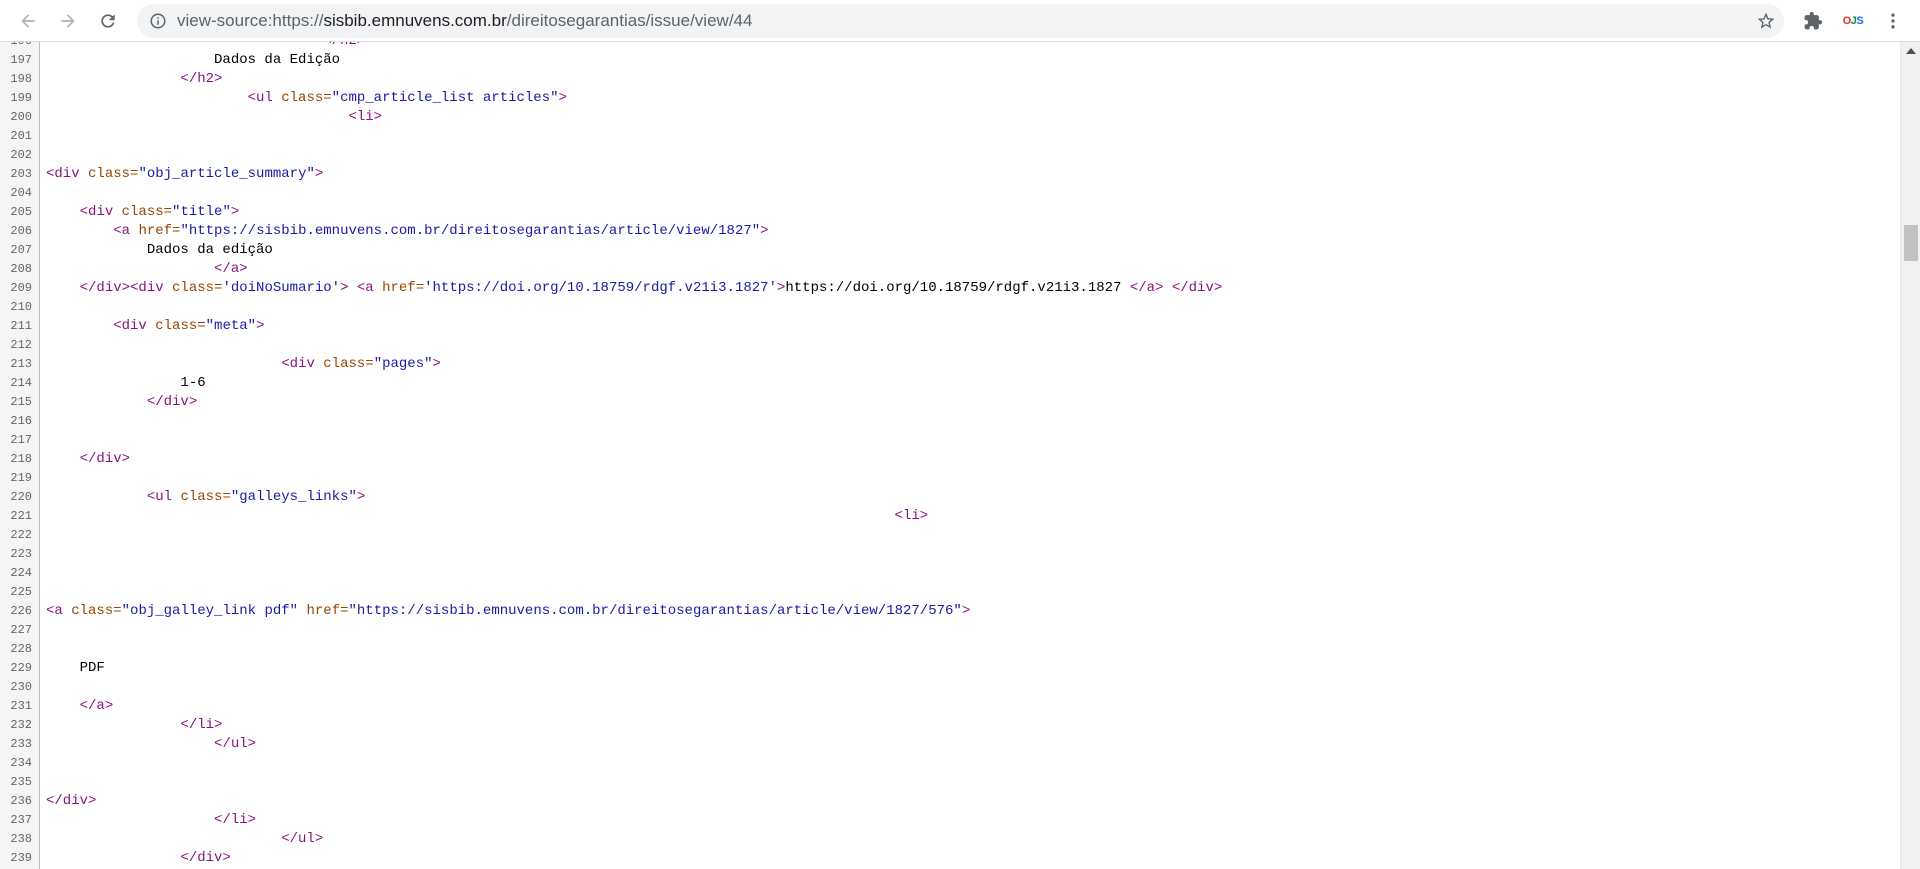 This screenshot has width=1920, height=869. I want to click on back-button, so click(28, 21).